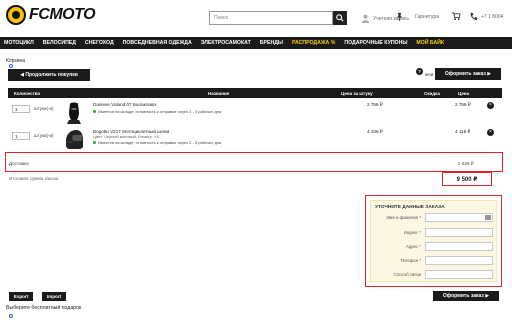 The height and width of the screenshot is (320, 512). I want to click on menu-item: ПОДАРОЧНЫЕ КУПОНЫ, so click(375, 43).